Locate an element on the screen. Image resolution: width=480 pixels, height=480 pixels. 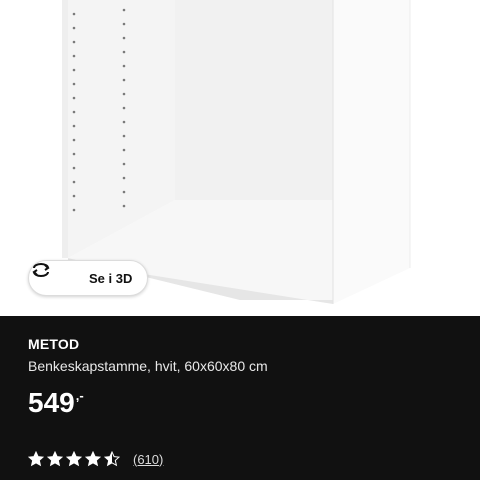
view-in-3d-label: Se i 3D is located at coordinates (111, 278).